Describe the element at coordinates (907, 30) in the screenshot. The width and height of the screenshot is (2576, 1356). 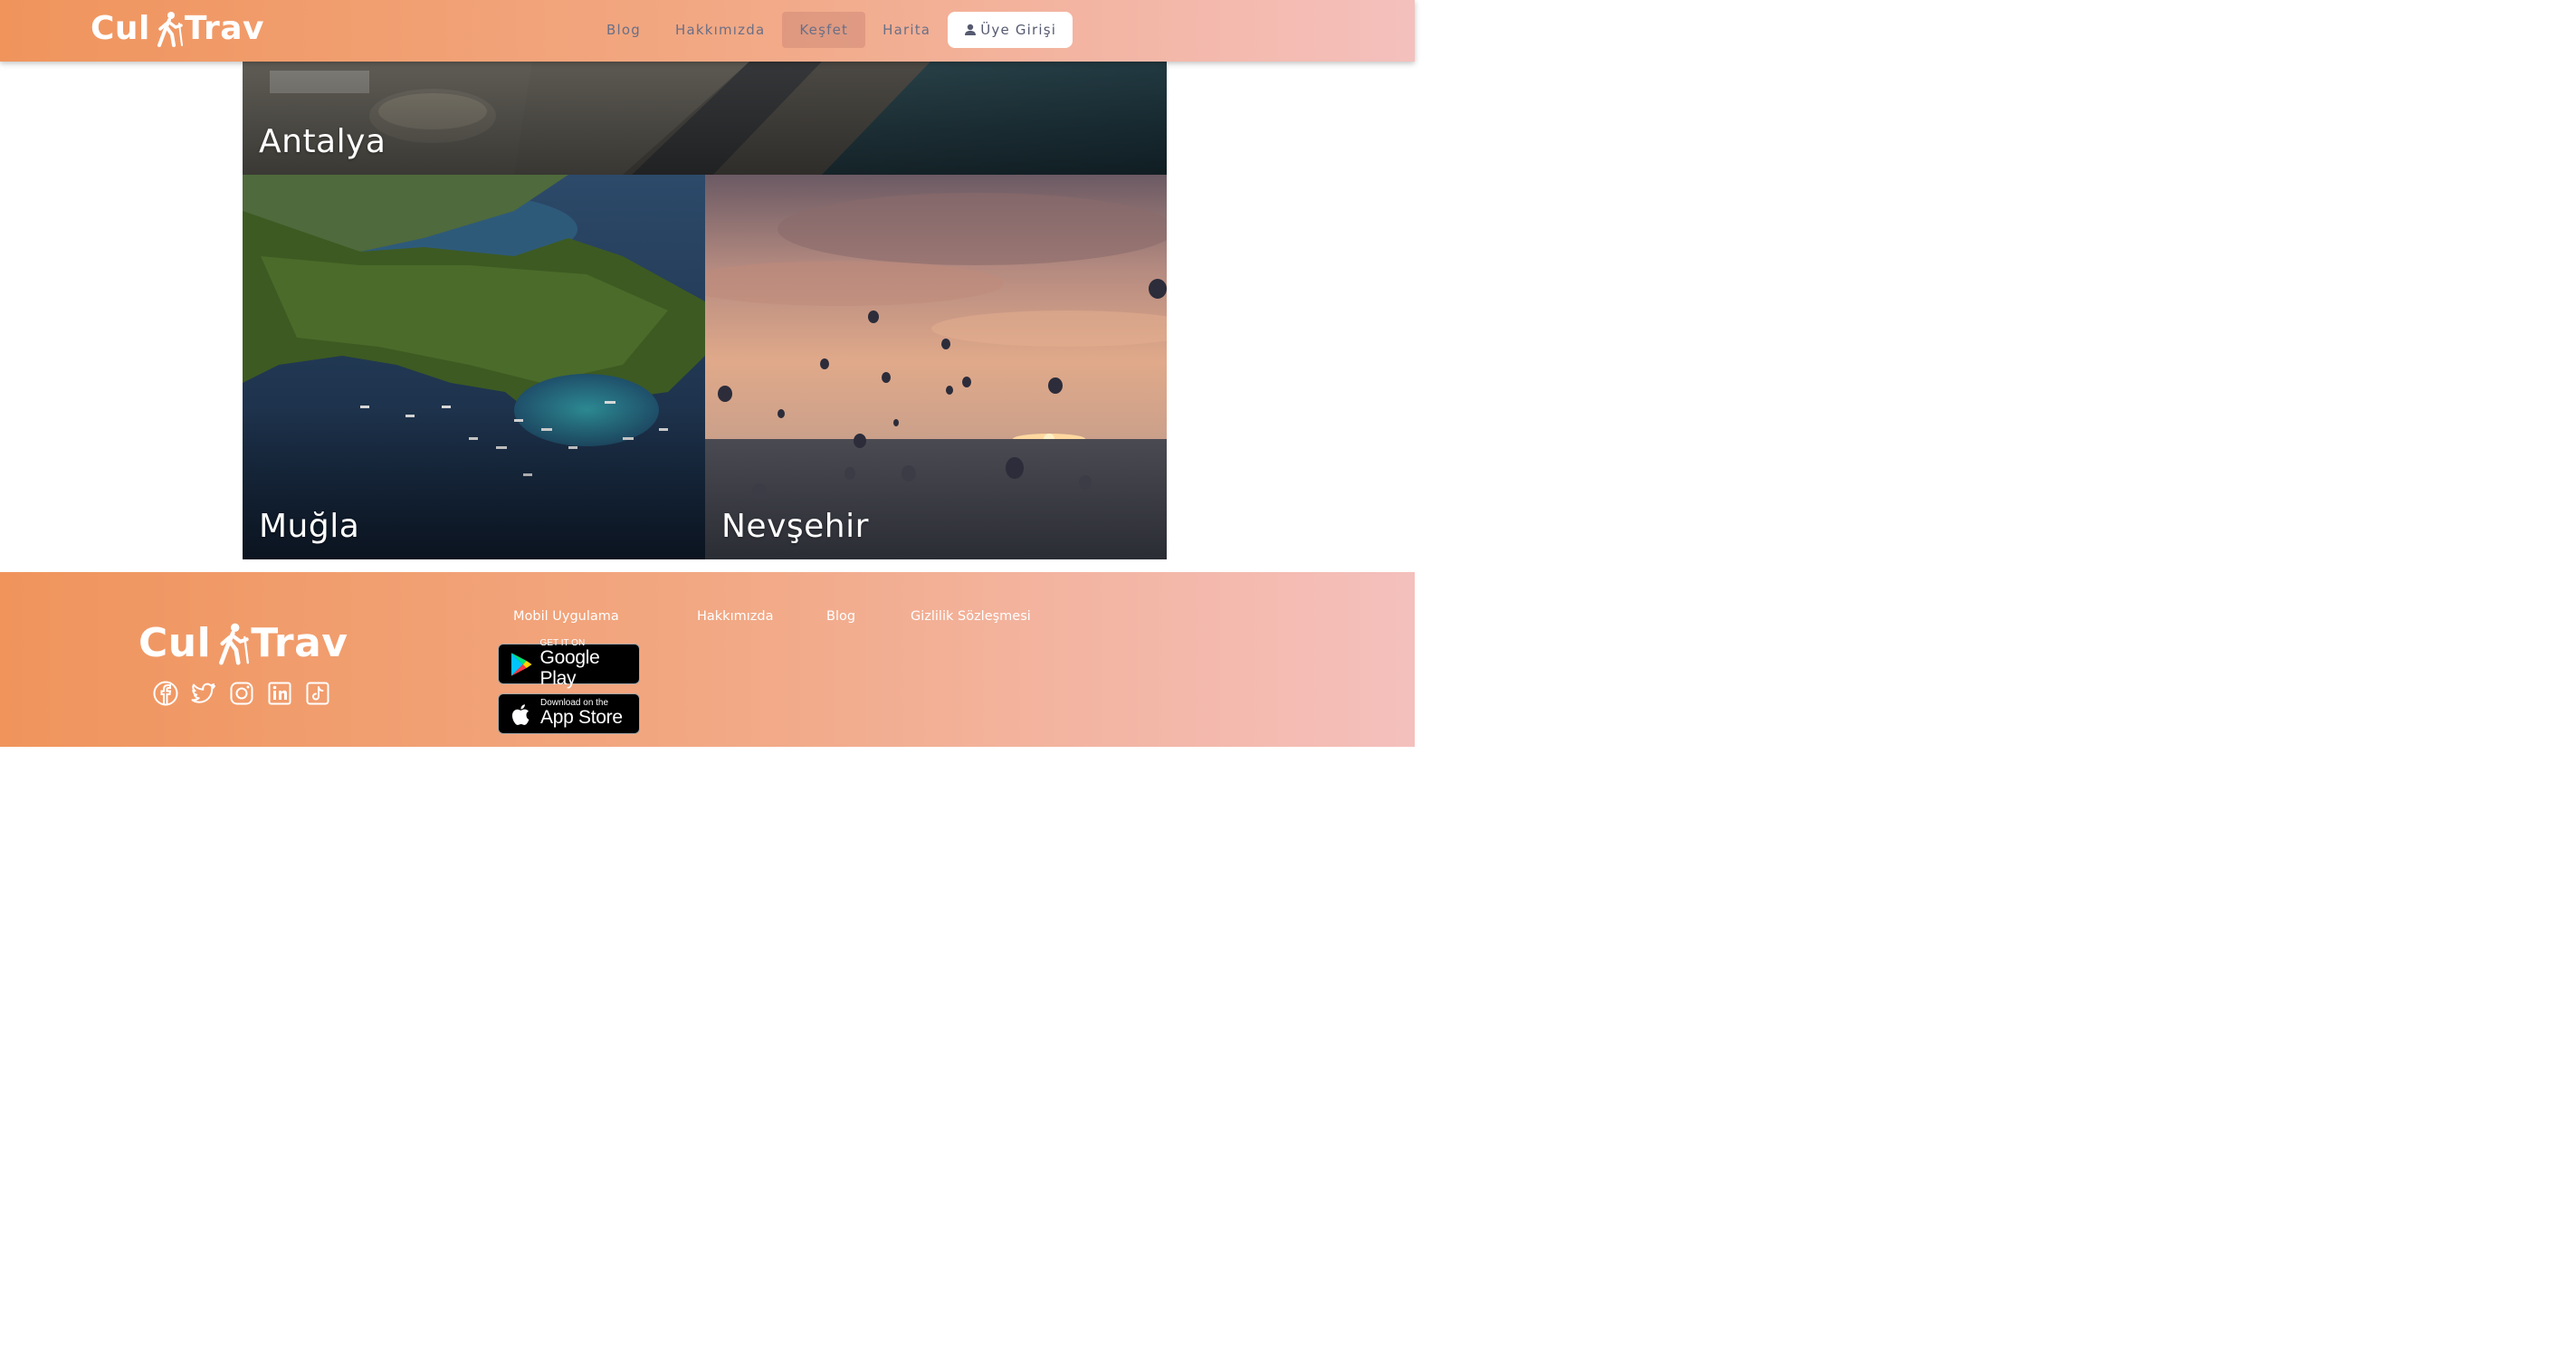
I see `nav-harita: Harita` at that location.